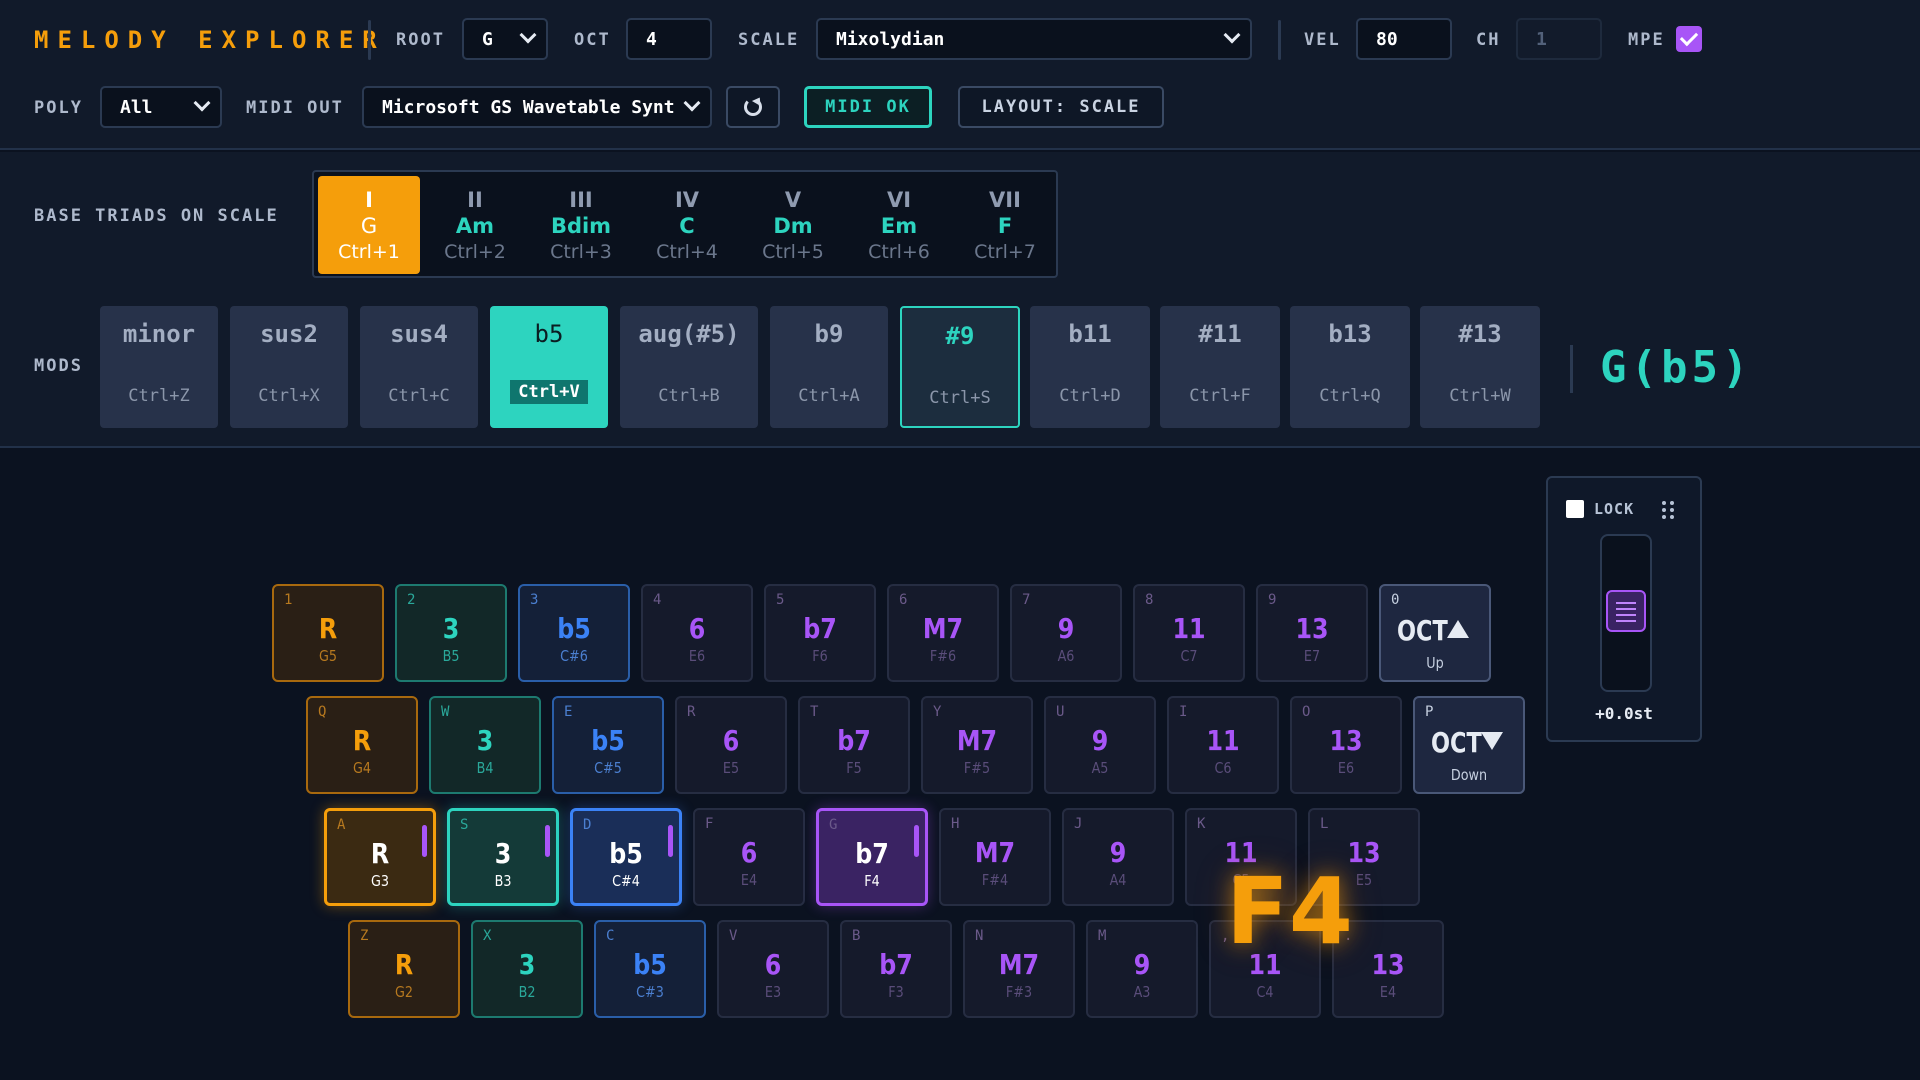  What do you see at coordinates (753, 107) in the screenshot?
I see `refresh-button` at bounding box center [753, 107].